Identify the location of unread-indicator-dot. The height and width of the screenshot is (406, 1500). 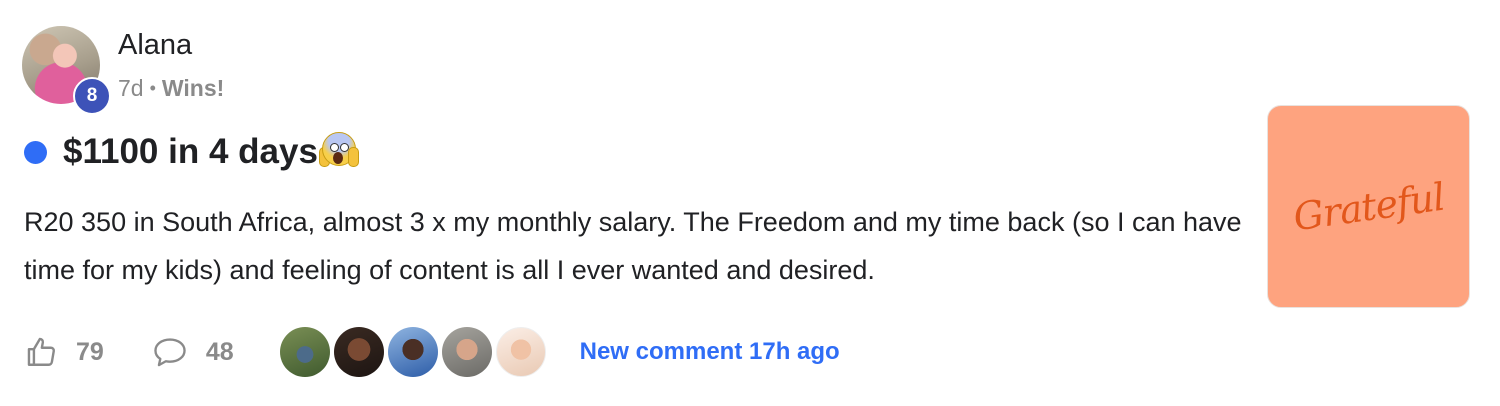
(35, 152).